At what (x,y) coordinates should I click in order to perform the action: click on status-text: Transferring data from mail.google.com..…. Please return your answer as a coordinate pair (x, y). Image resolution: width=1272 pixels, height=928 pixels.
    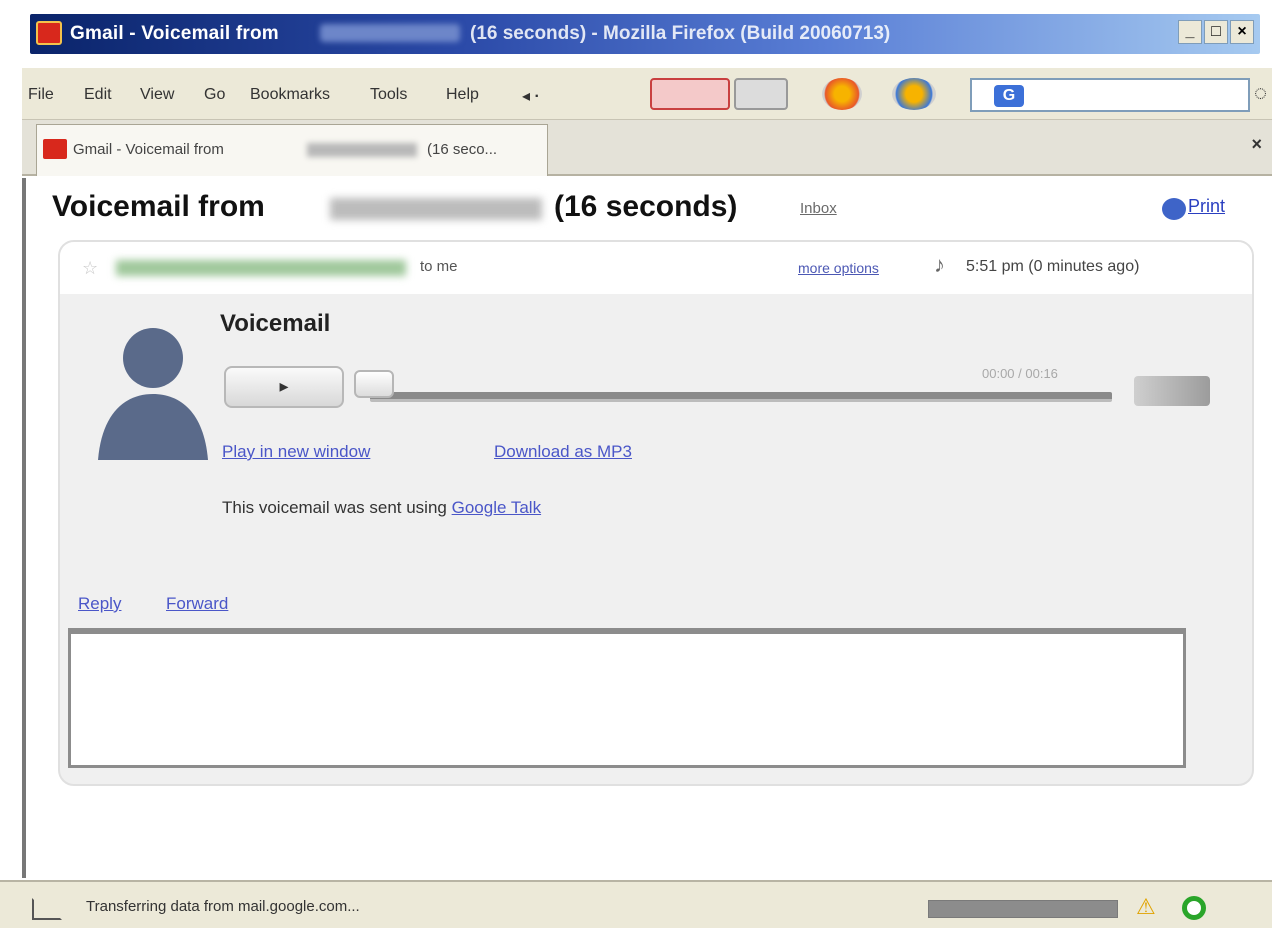
    Looking at the image, I should click on (223, 906).